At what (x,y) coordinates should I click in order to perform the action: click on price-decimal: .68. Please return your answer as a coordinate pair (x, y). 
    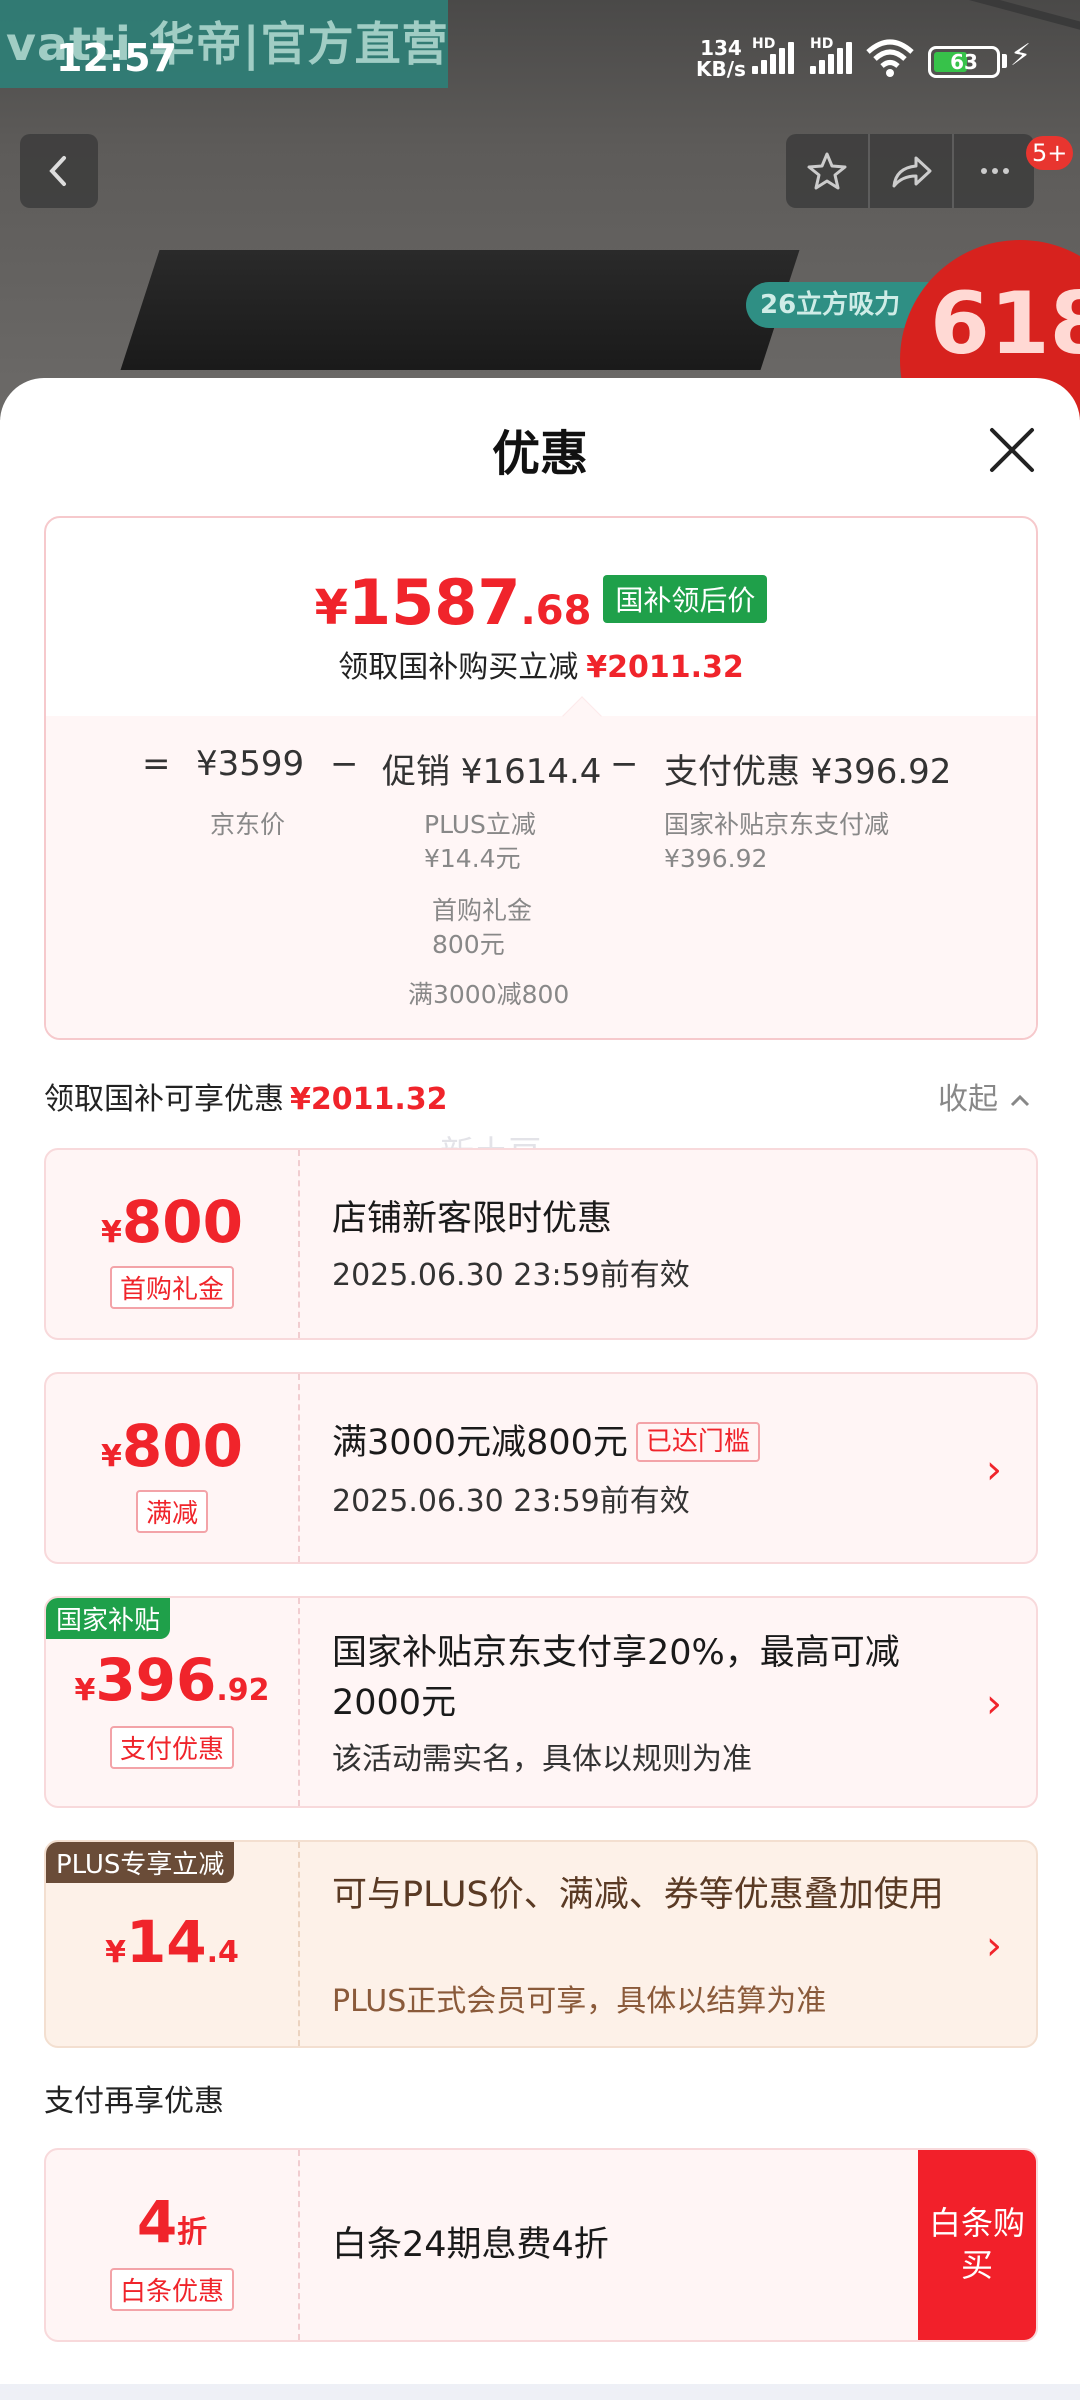
    Looking at the image, I should click on (556, 611).